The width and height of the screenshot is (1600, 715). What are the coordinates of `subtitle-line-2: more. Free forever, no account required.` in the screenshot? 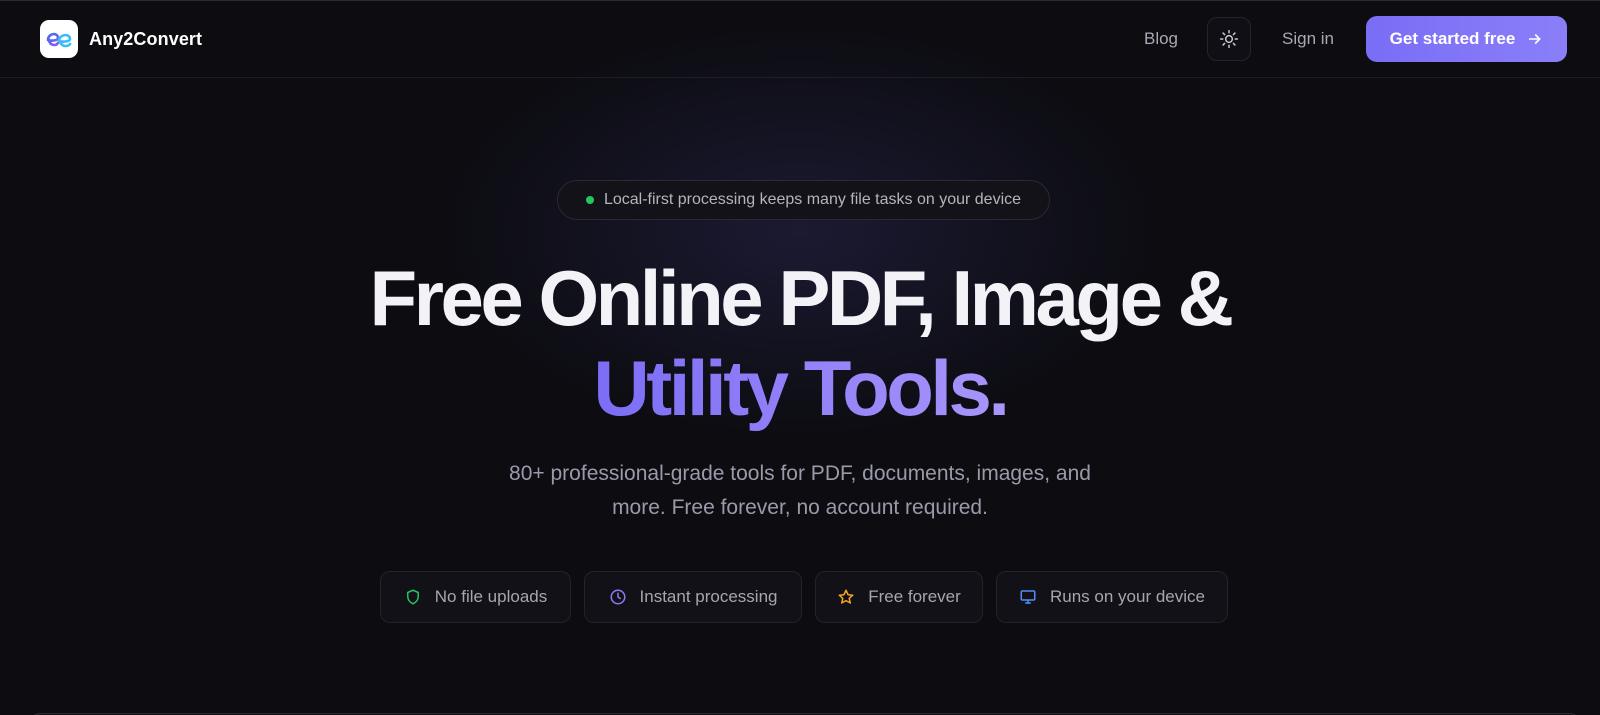 It's located at (800, 507).